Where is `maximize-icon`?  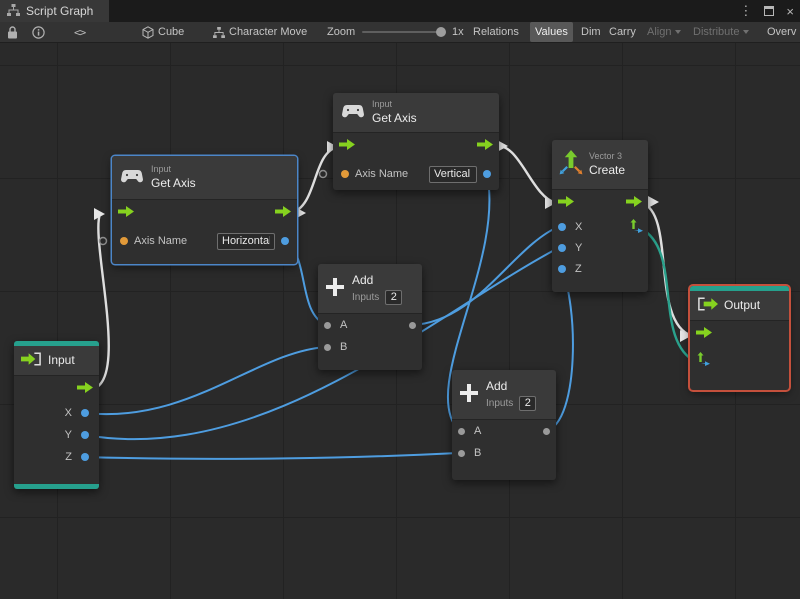 maximize-icon is located at coordinates (769, 11).